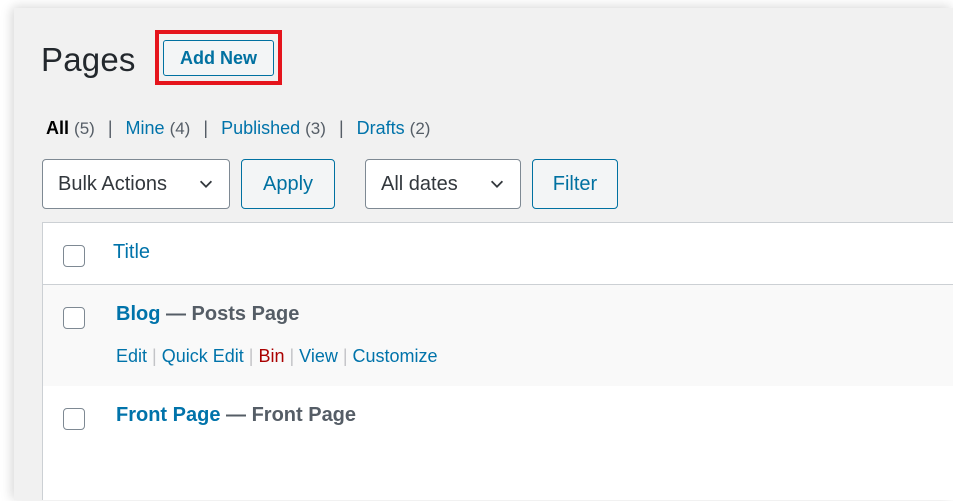 The image size is (953, 501). I want to click on row-title: Front Page — Front Page, so click(236, 415).